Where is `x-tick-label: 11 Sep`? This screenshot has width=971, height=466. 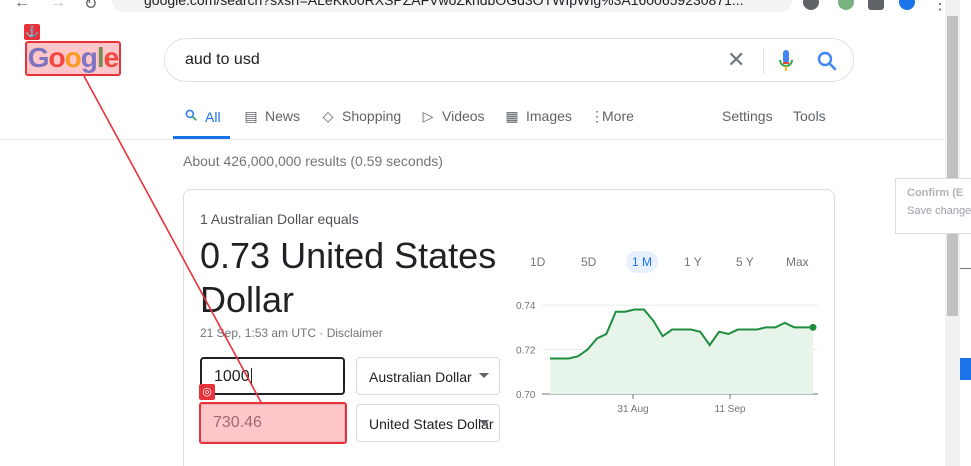
x-tick-label: 11 Sep is located at coordinates (730, 409).